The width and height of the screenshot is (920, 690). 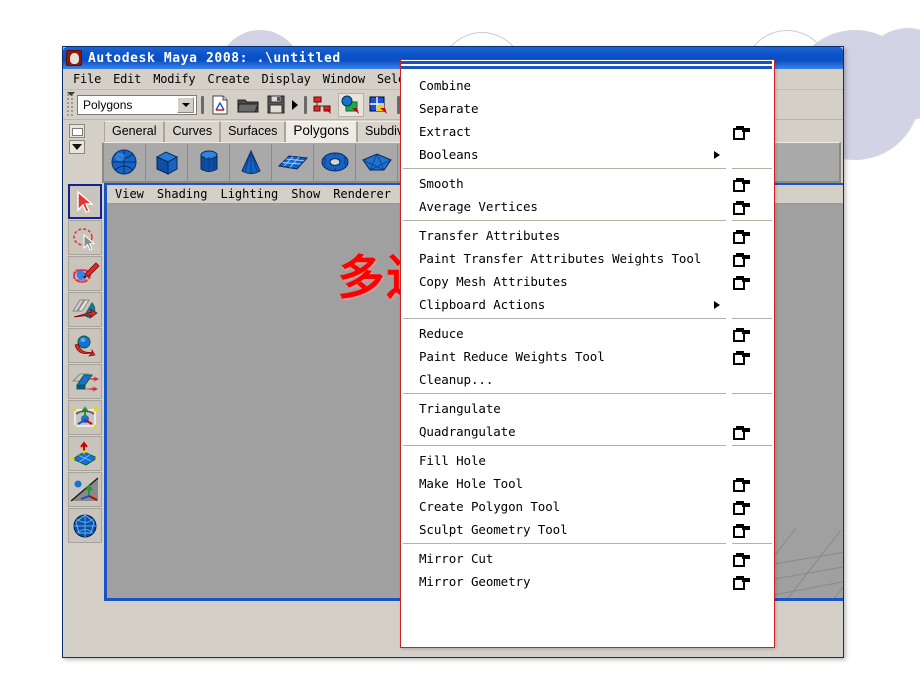 What do you see at coordinates (377, 162) in the screenshot?
I see `poly-prism-icon` at bounding box center [377, 162].